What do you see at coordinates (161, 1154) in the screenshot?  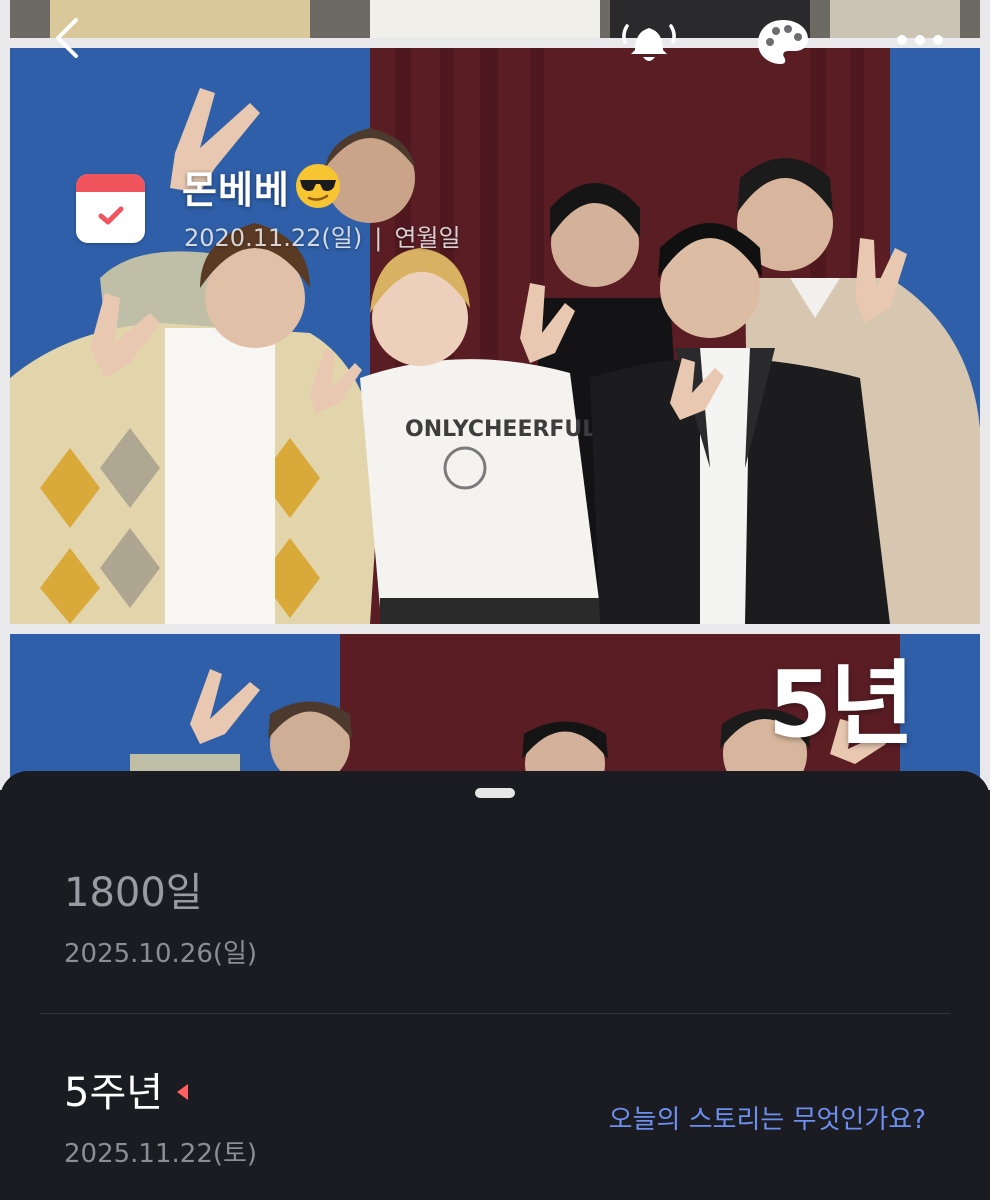 I see `anniversary-date: 2025.11.22(토)` at bounding box center [161, 1154].